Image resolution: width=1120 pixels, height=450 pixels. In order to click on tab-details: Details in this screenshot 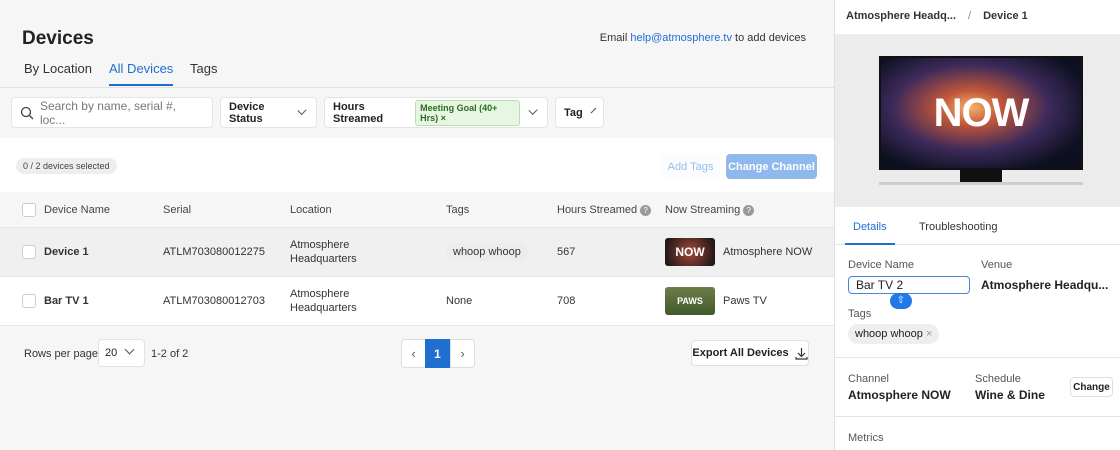, I will do `click(870, 233)`.